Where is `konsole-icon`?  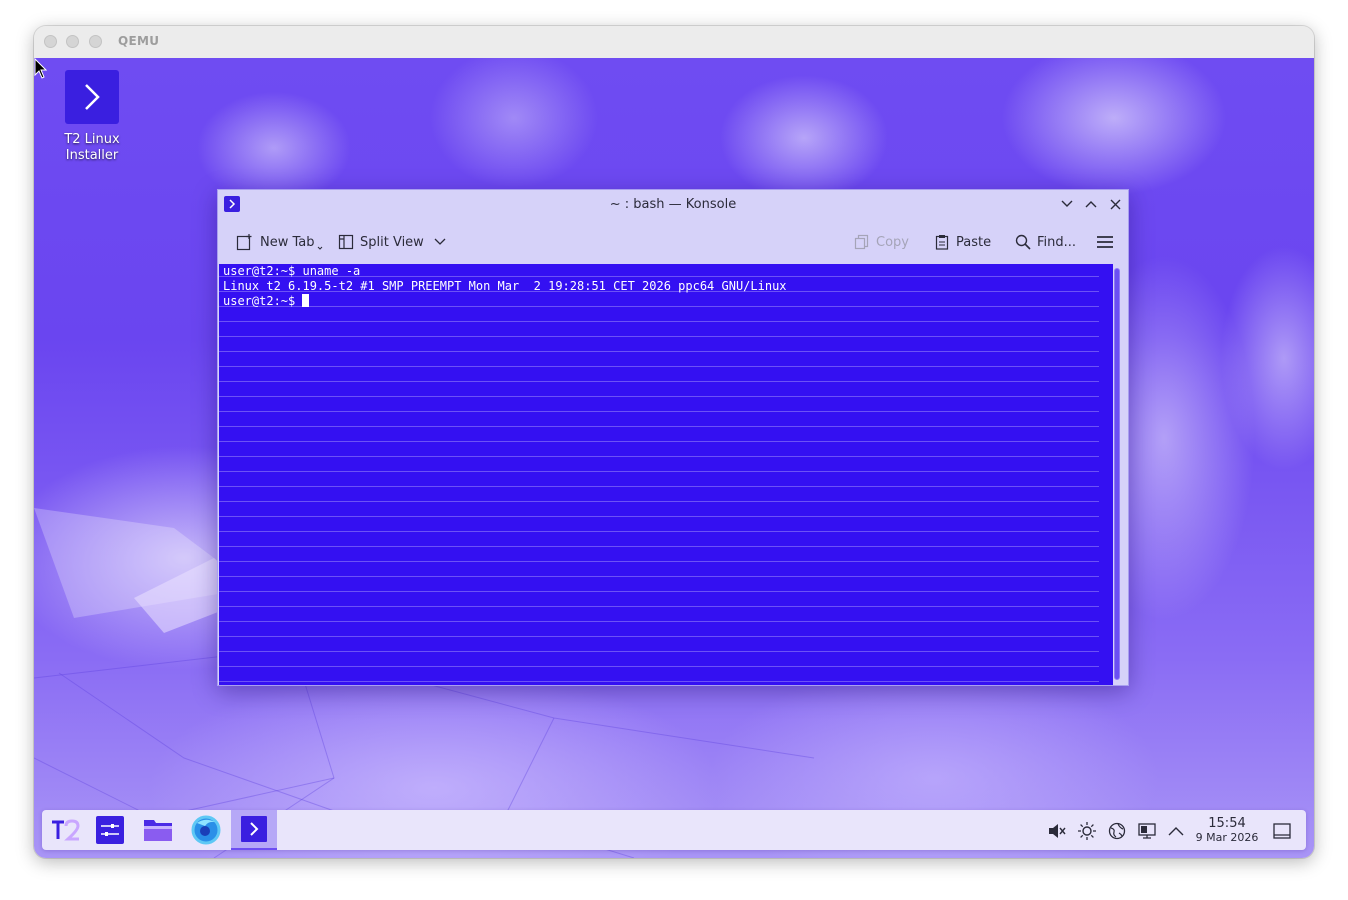
konsole-icon is located at coordinates (254, 829).